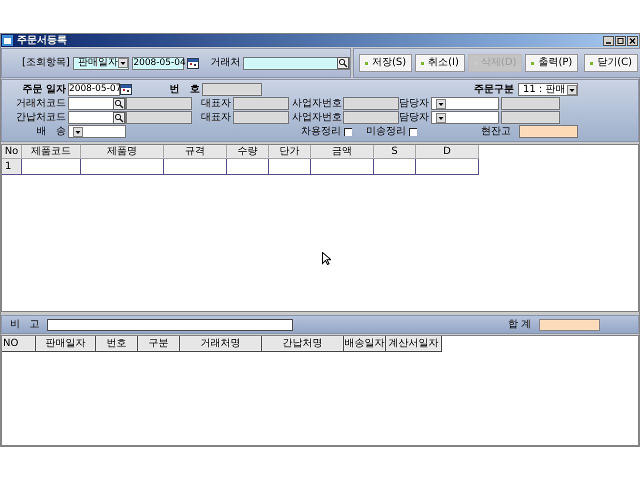 This screenshot has height=480, width=640. Describe the element at coordinates (159, 344) in the screenshot. I see `column-header: 구분` at that location.